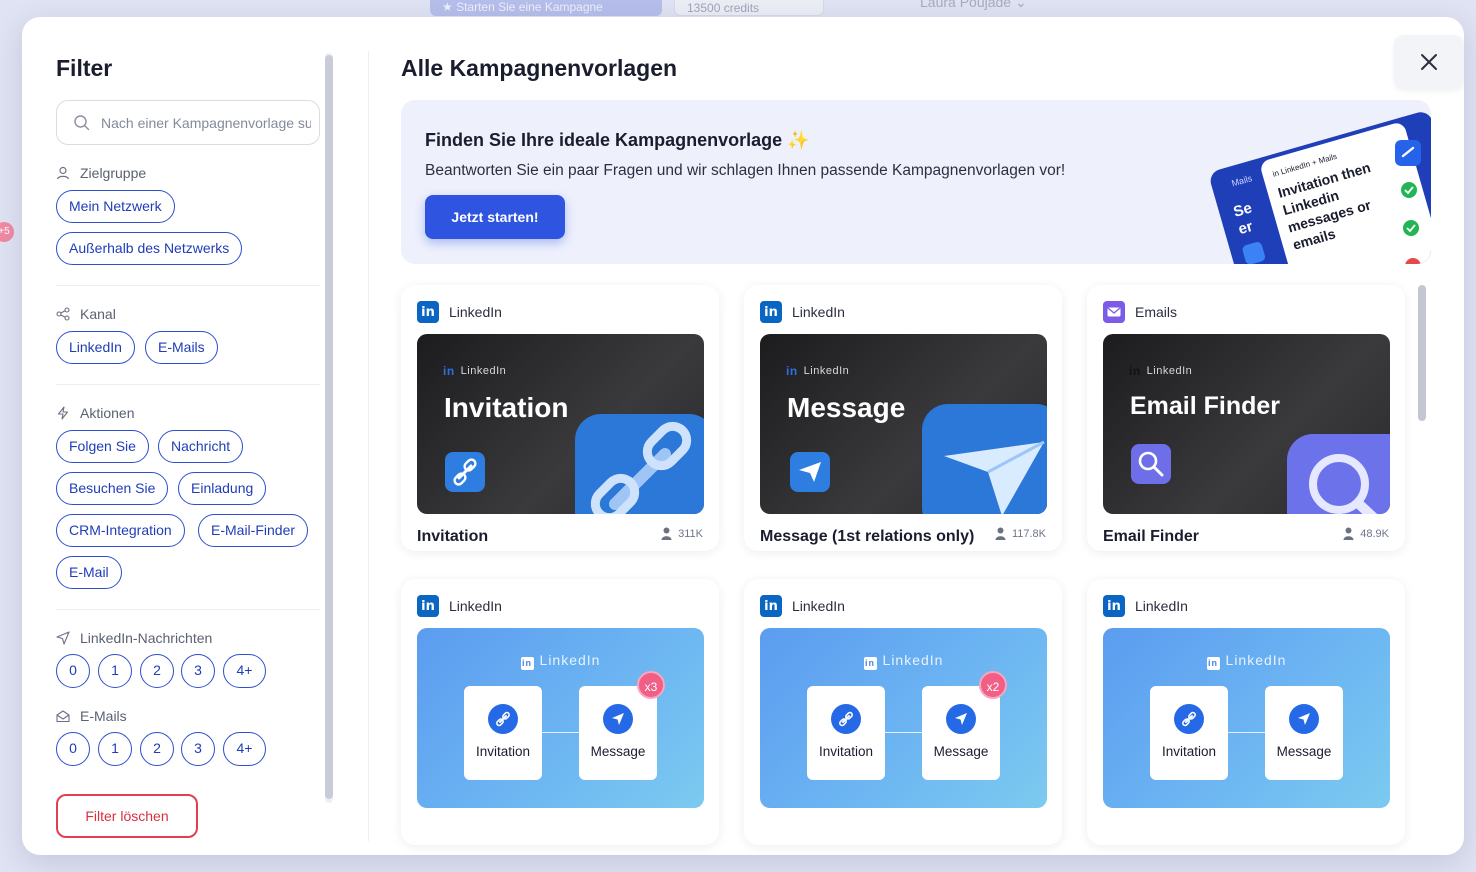 The image size is (1476, 872). What do you see at coordinates (1338, 474) in the screenshot?
I see `magnifier-large-icon` at bounding box center [1338, 474].